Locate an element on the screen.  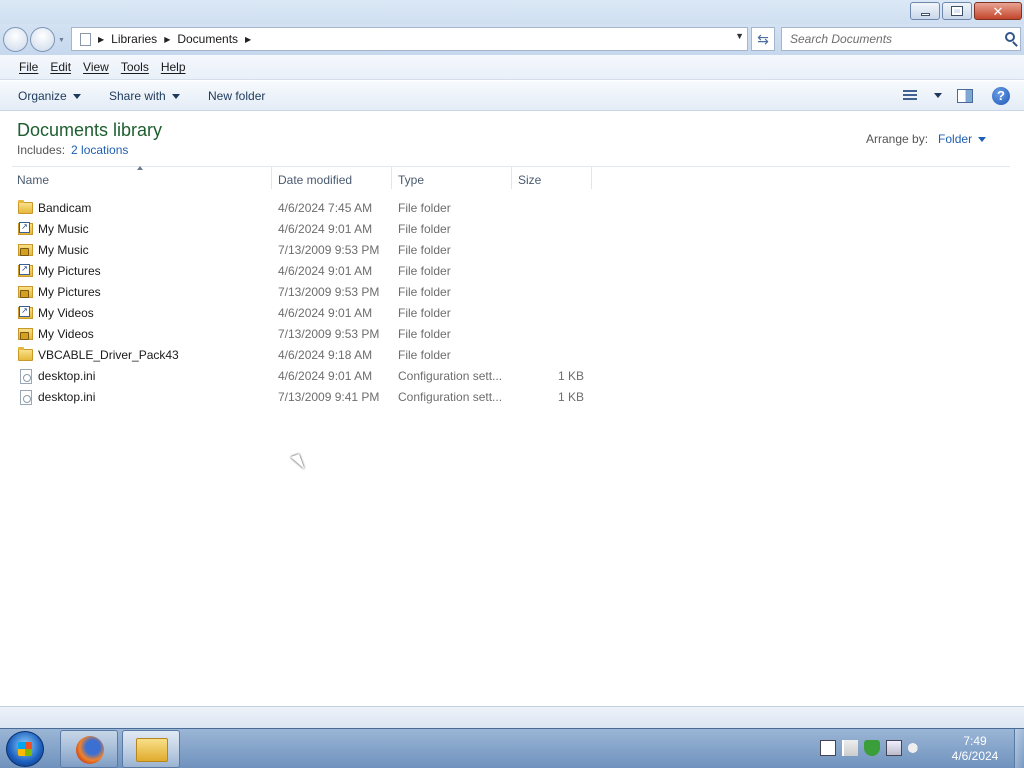
config-file-icon is located at coordinates (26, 376).